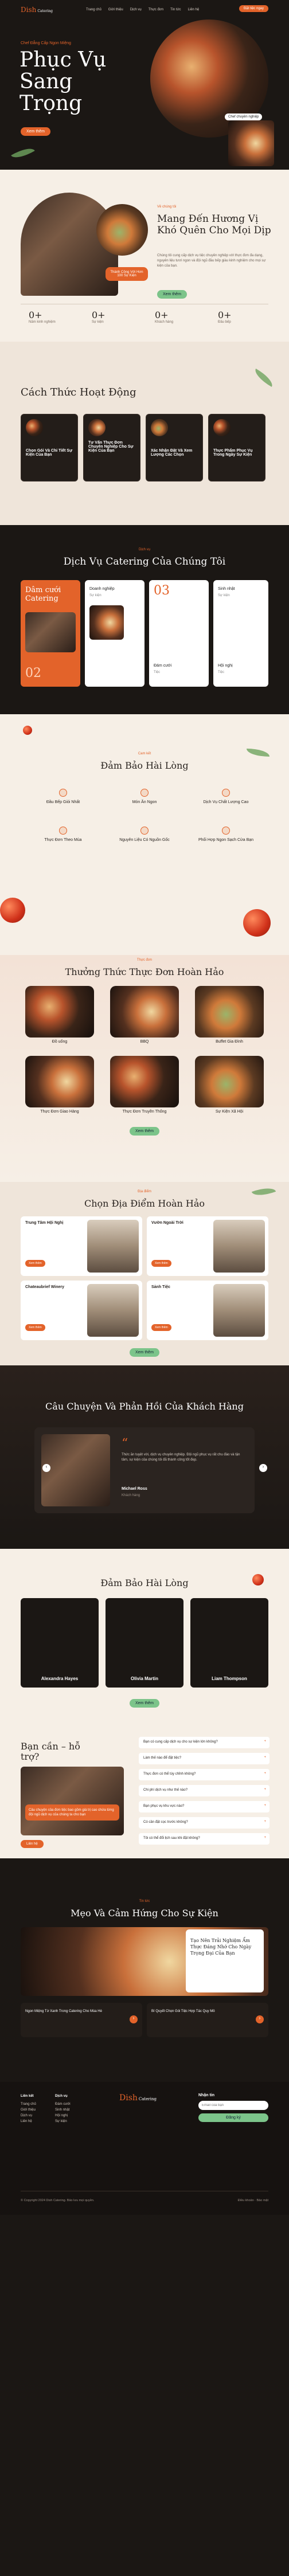 This screenshot has width=289, height=2576. I want to click on footer-link: Trang chủ, so click(28, 2104).